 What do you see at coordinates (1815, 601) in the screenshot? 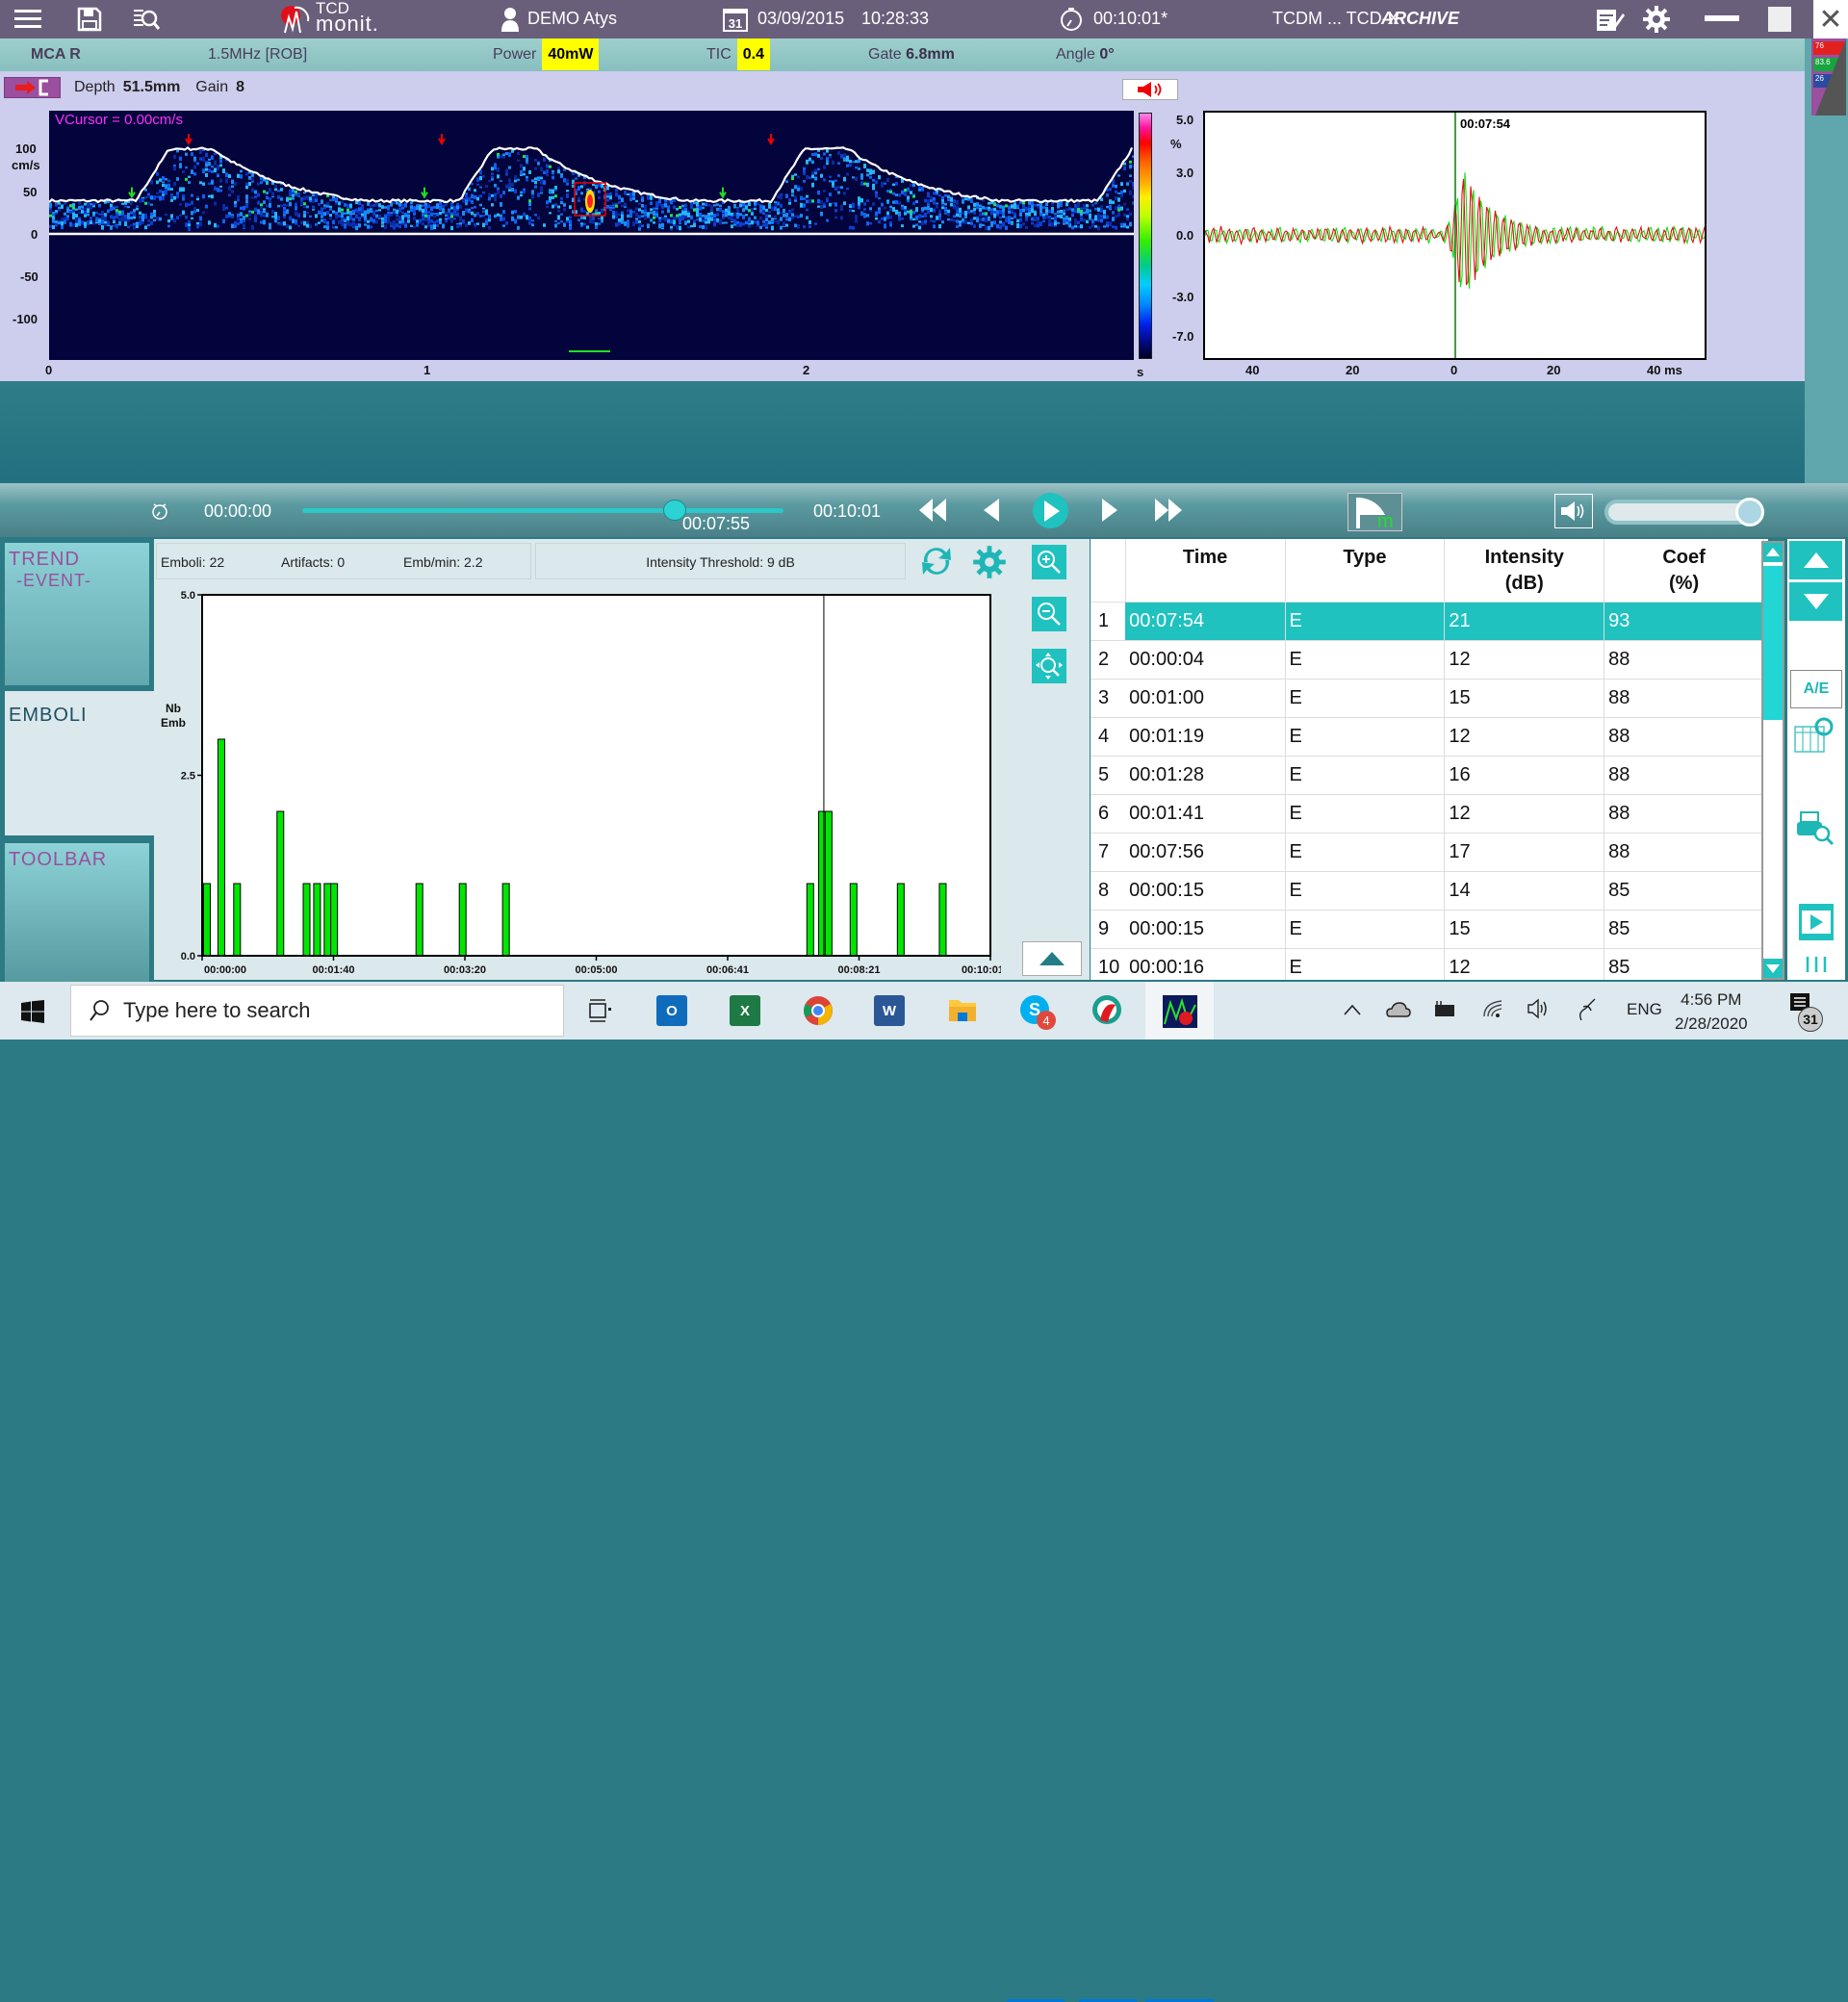
I see `row-down-button` at bounding box center [1815, 601].